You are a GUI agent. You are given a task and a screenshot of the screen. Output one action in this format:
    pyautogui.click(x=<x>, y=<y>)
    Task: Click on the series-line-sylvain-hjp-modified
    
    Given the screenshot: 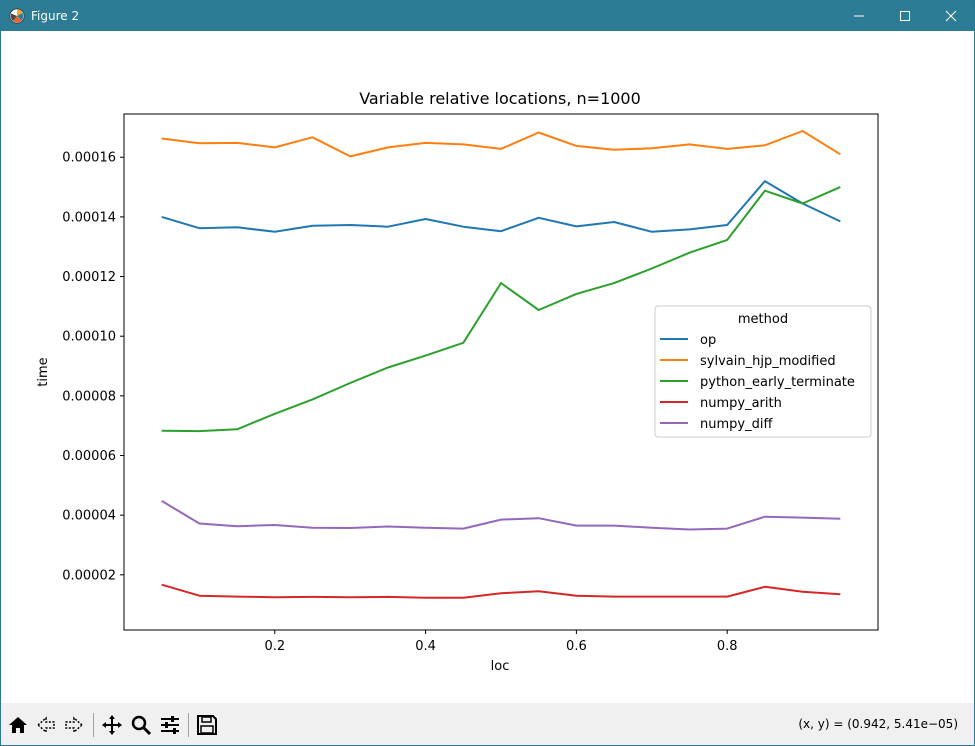 What is the action you would take?
    pyautogui.click(x=501, y=144)
    